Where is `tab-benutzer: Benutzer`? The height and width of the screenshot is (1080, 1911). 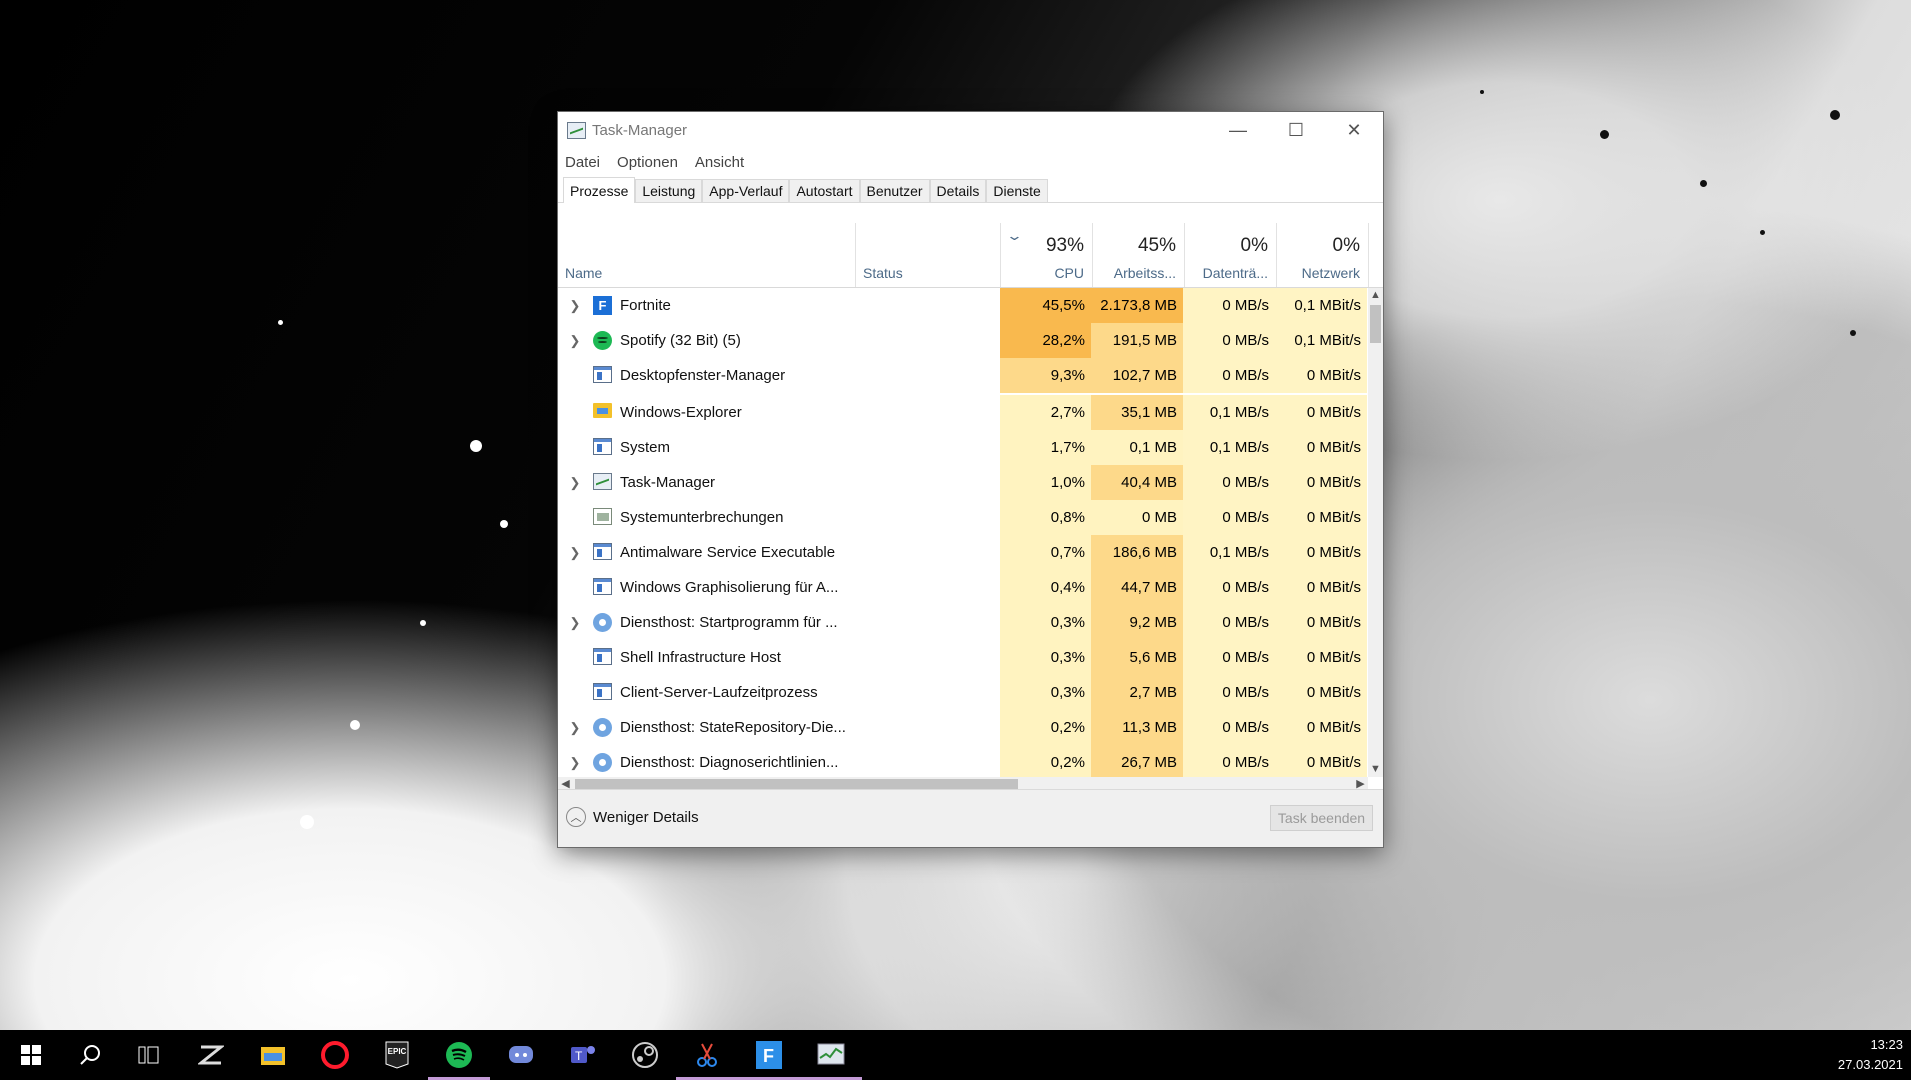
tab-benutzer: Benutzer is located at coordinates (894, 190).